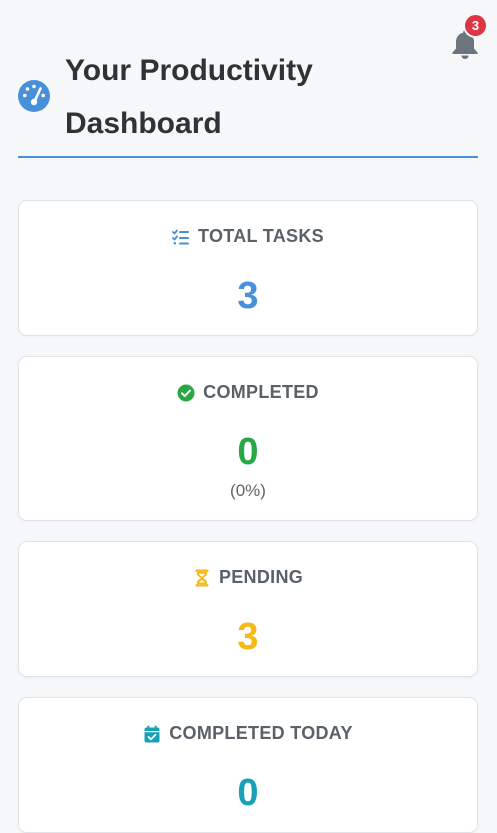  I want to click on pending-label: PENDING, so click(261, 577).